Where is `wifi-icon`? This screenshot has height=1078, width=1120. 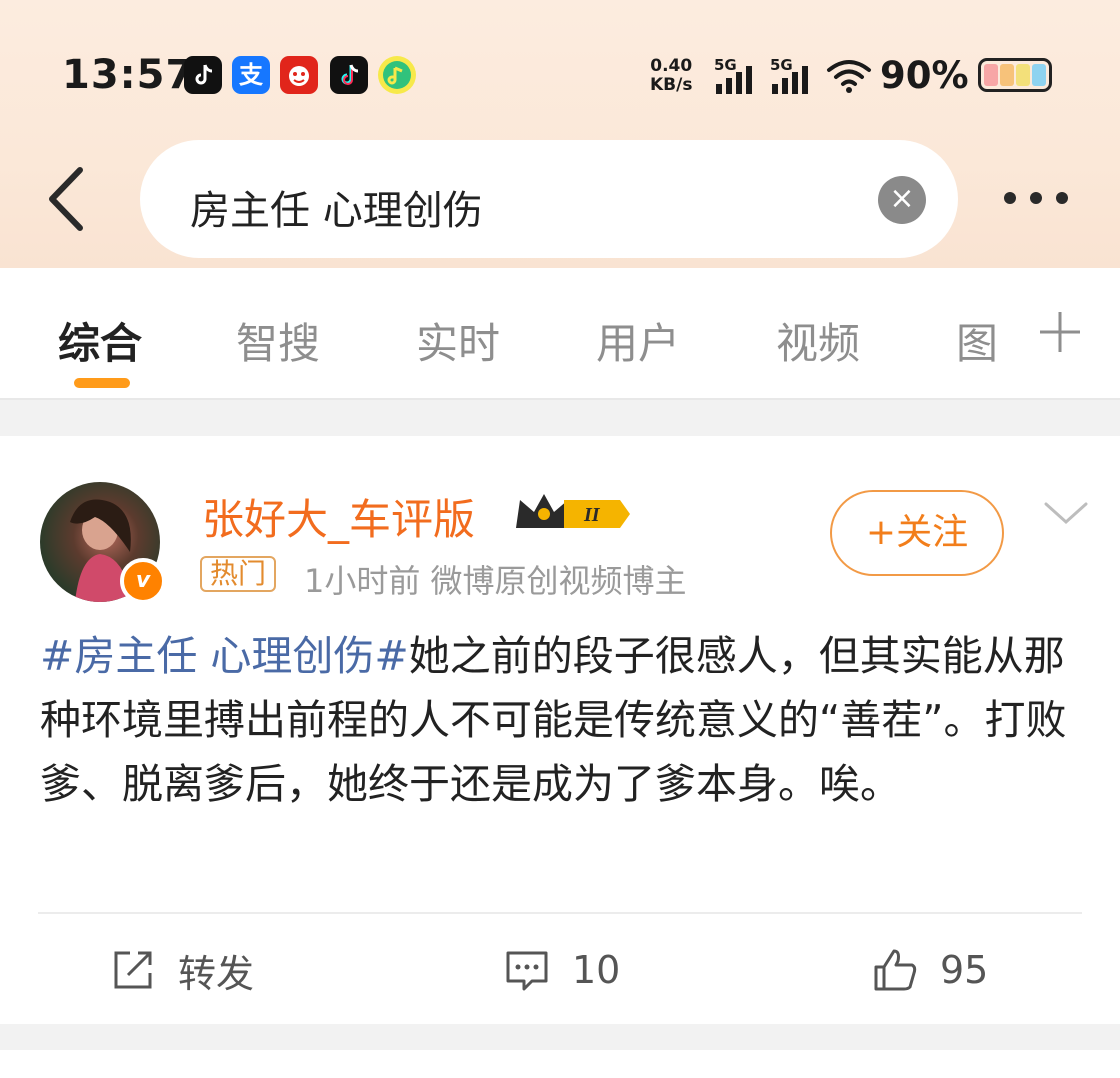
wifi-icon is located at coordinates (849, 76).